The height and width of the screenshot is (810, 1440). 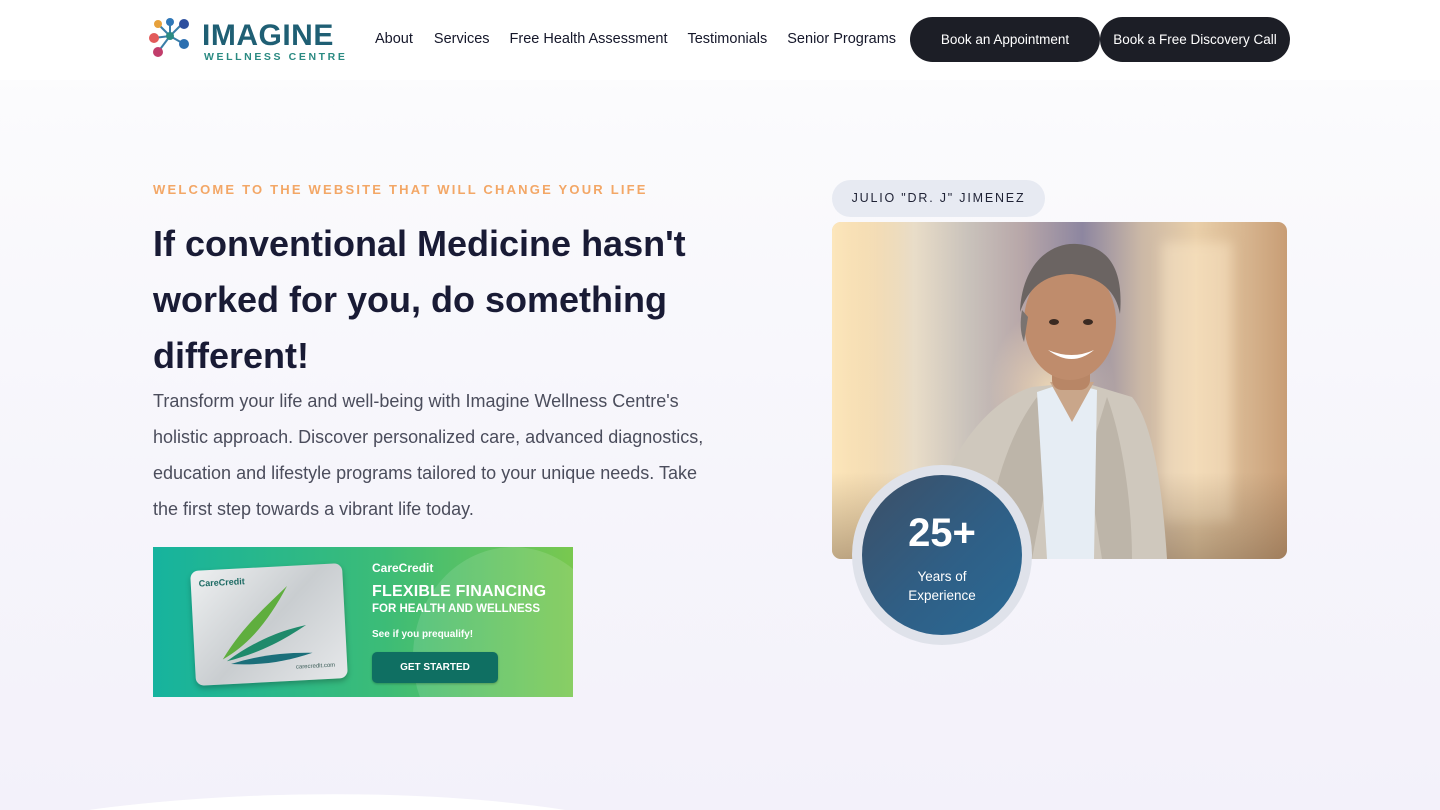 I want to click on site-logo: IMAGINE WELLNESS CENTRE, so click(x=245, y=39).